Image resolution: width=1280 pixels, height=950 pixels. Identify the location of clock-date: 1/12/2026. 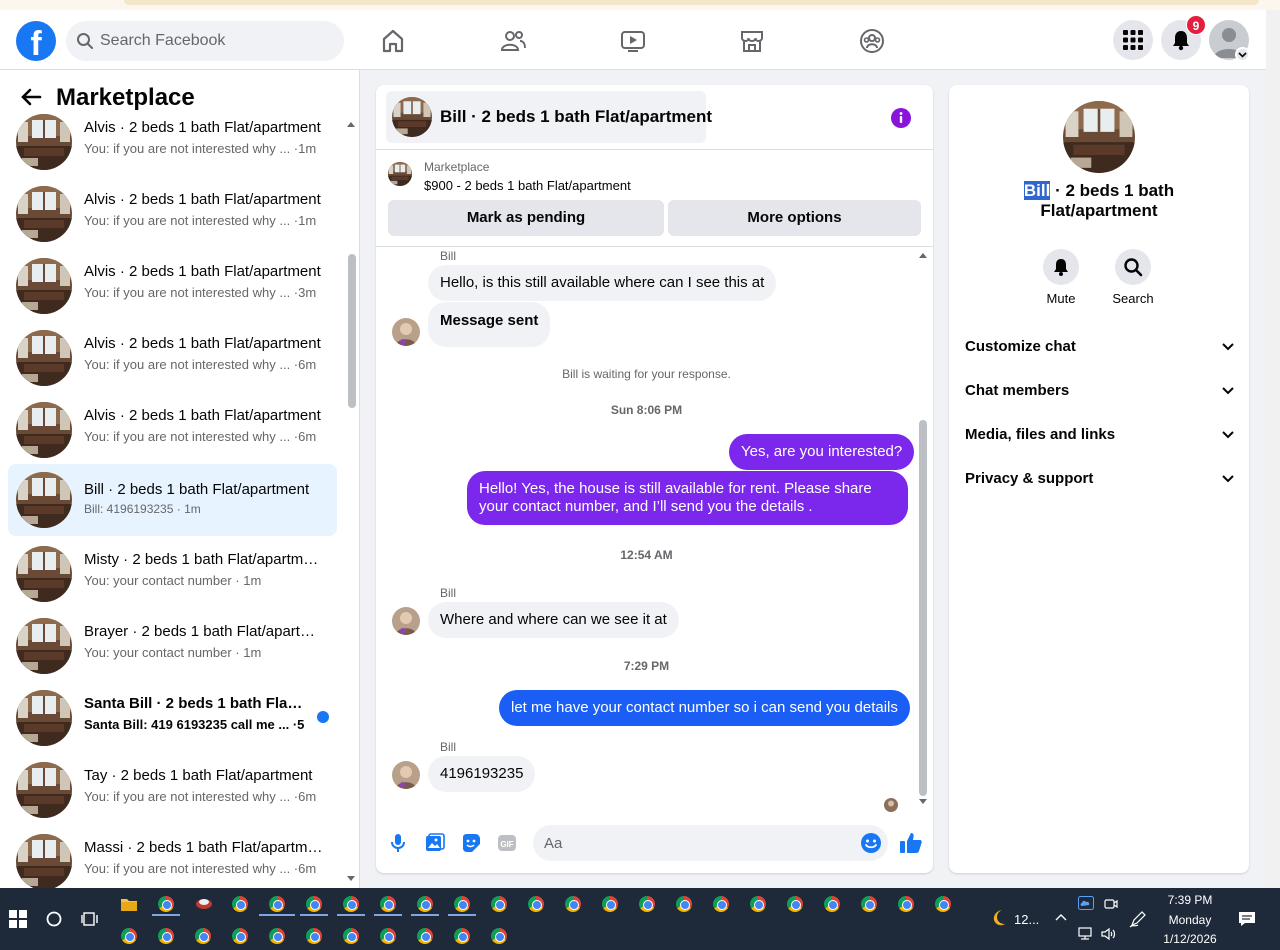
(1190, 939).